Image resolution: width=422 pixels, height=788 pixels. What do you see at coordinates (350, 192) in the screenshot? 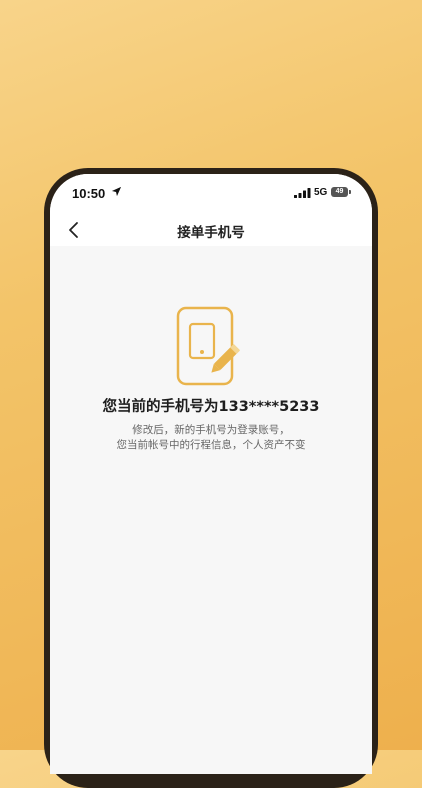
I see `battery-tip` at bounding box center [350, 192].